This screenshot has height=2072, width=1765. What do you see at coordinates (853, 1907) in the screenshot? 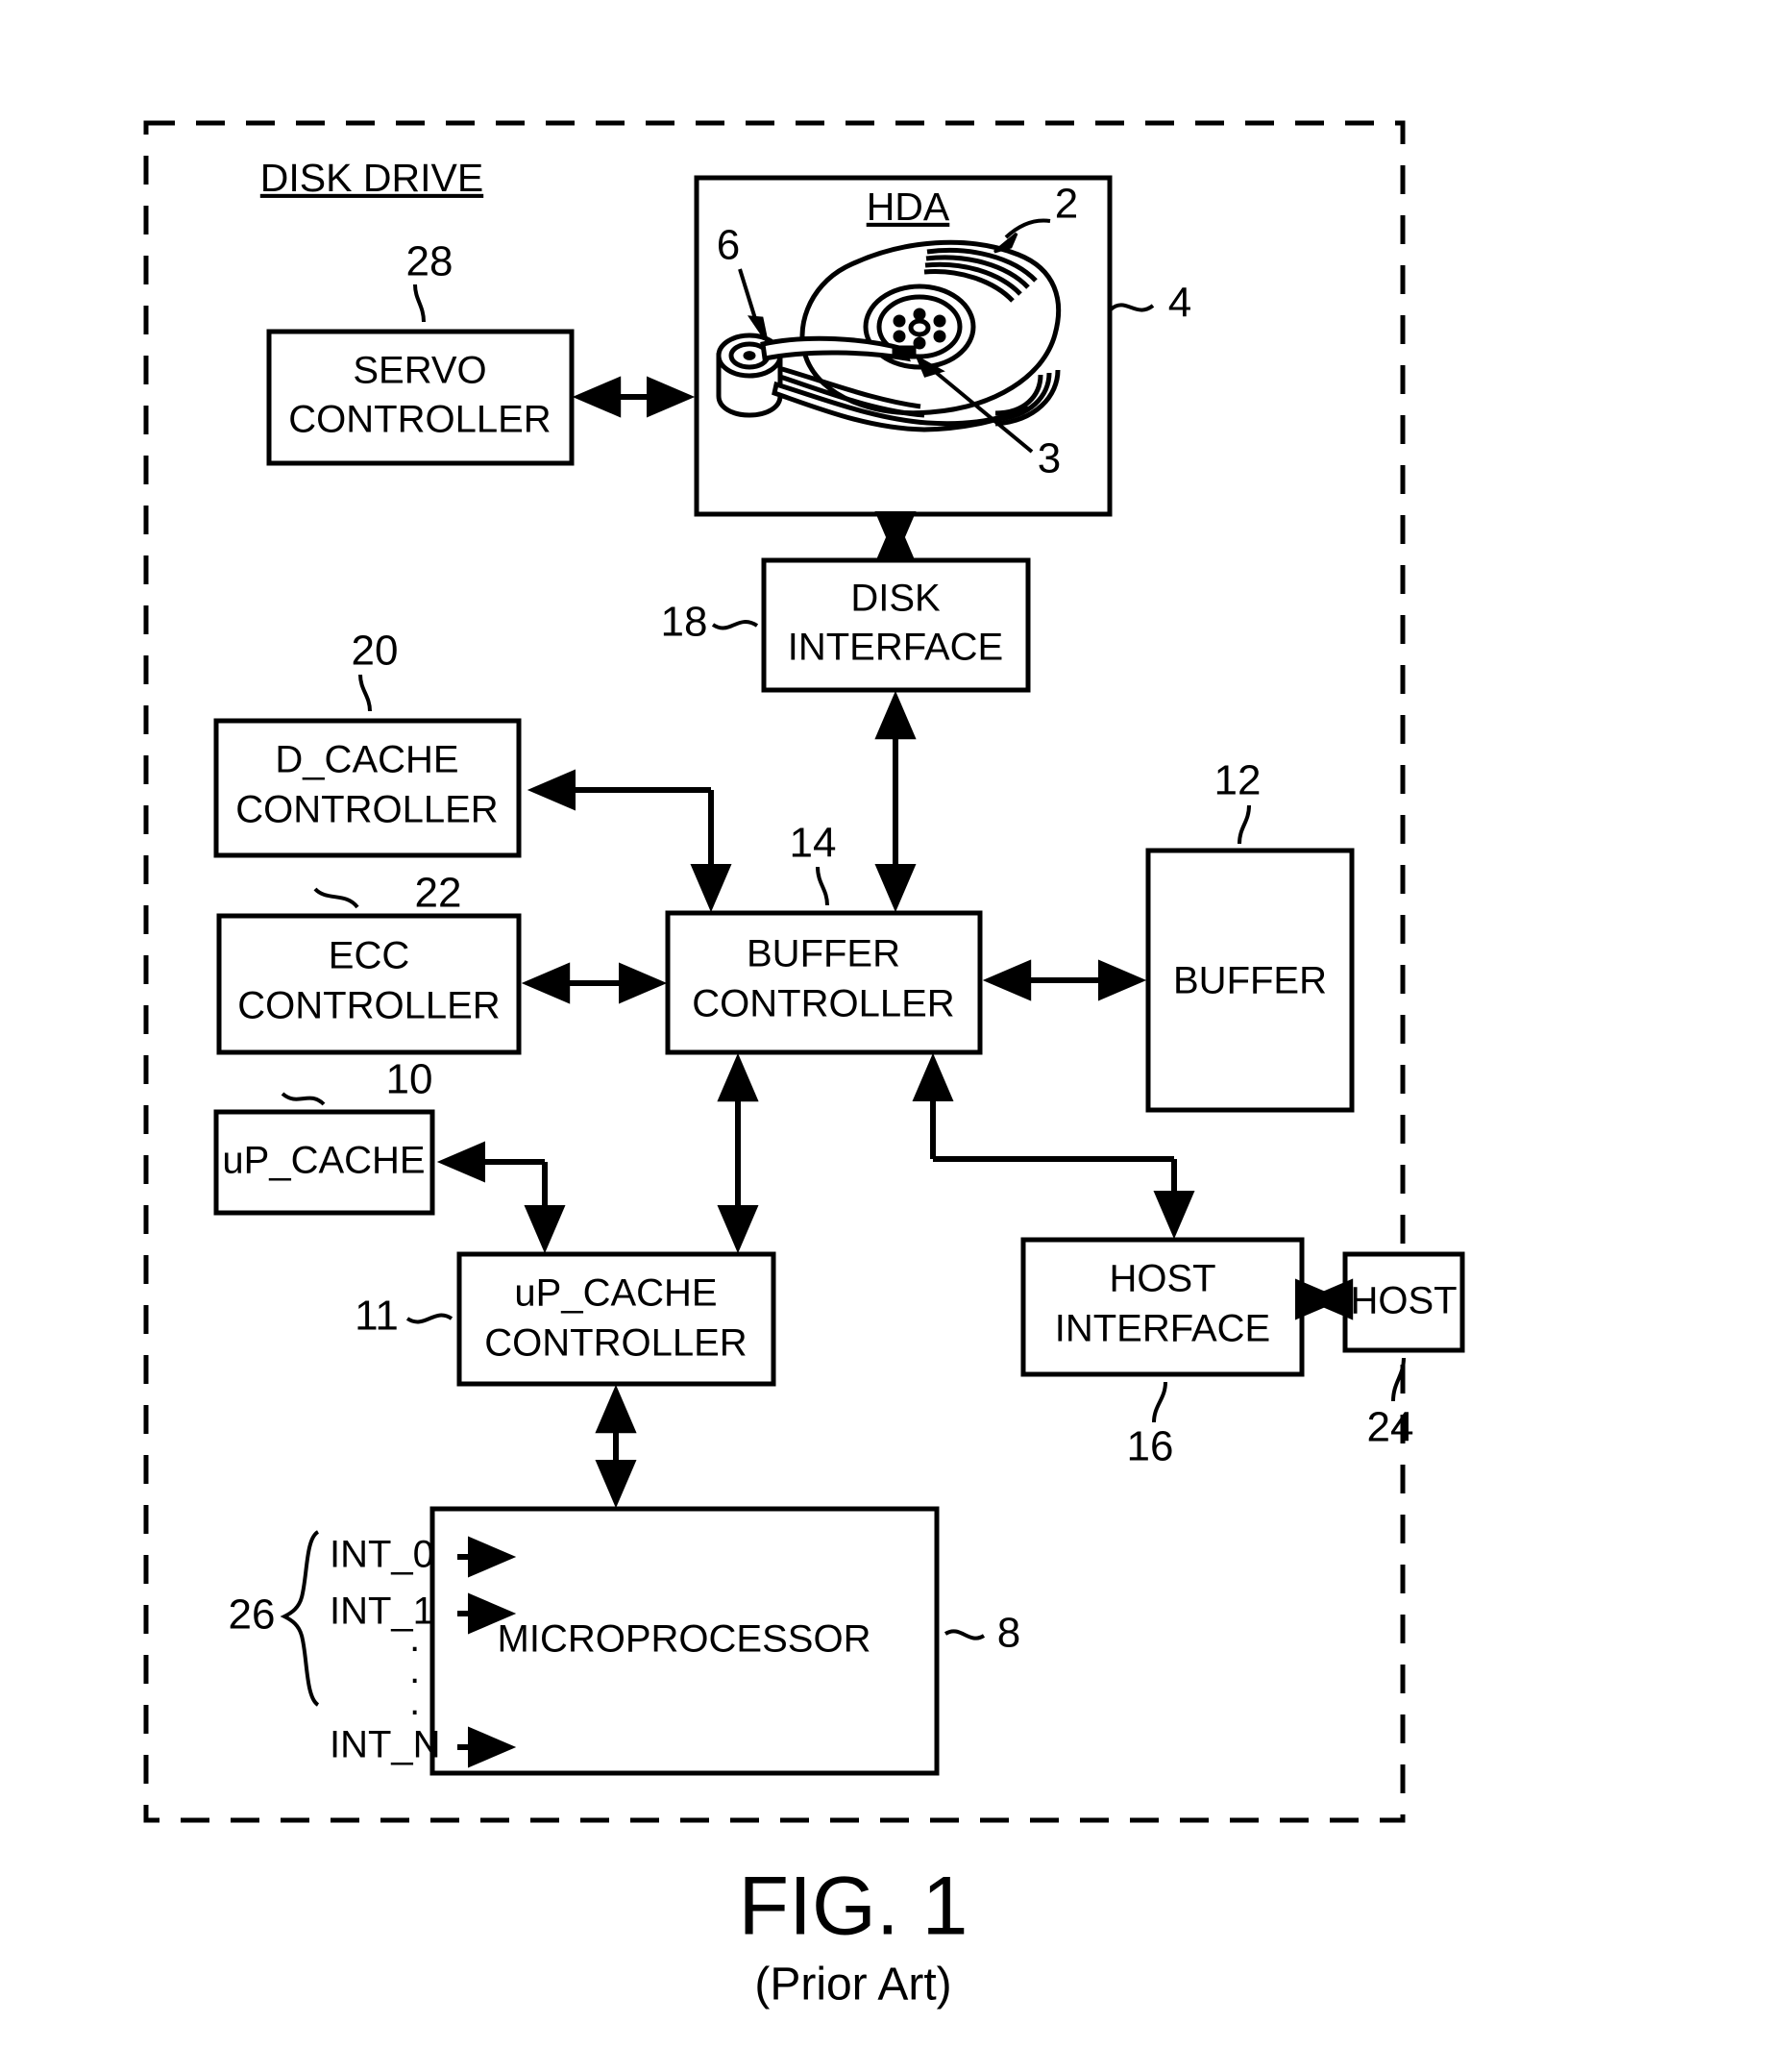
I see `figure-caption: FIG. 1` at bounding box center [853, 1907].